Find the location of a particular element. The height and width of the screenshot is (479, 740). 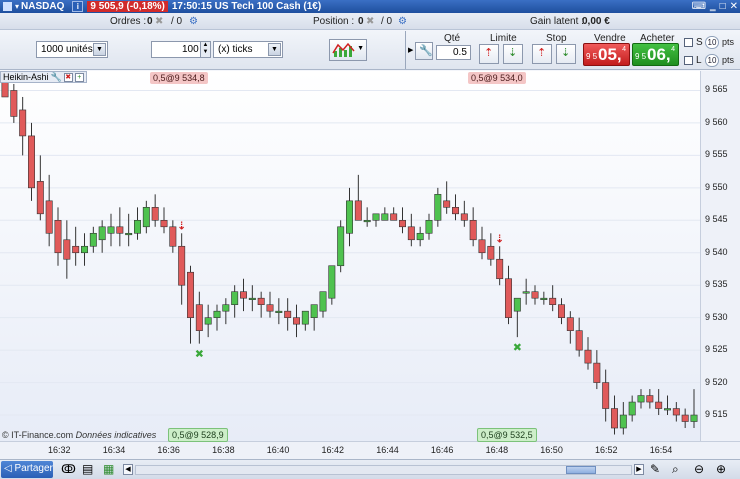

scroll-right-icon: ▶ is located at coordinates (639, 469).